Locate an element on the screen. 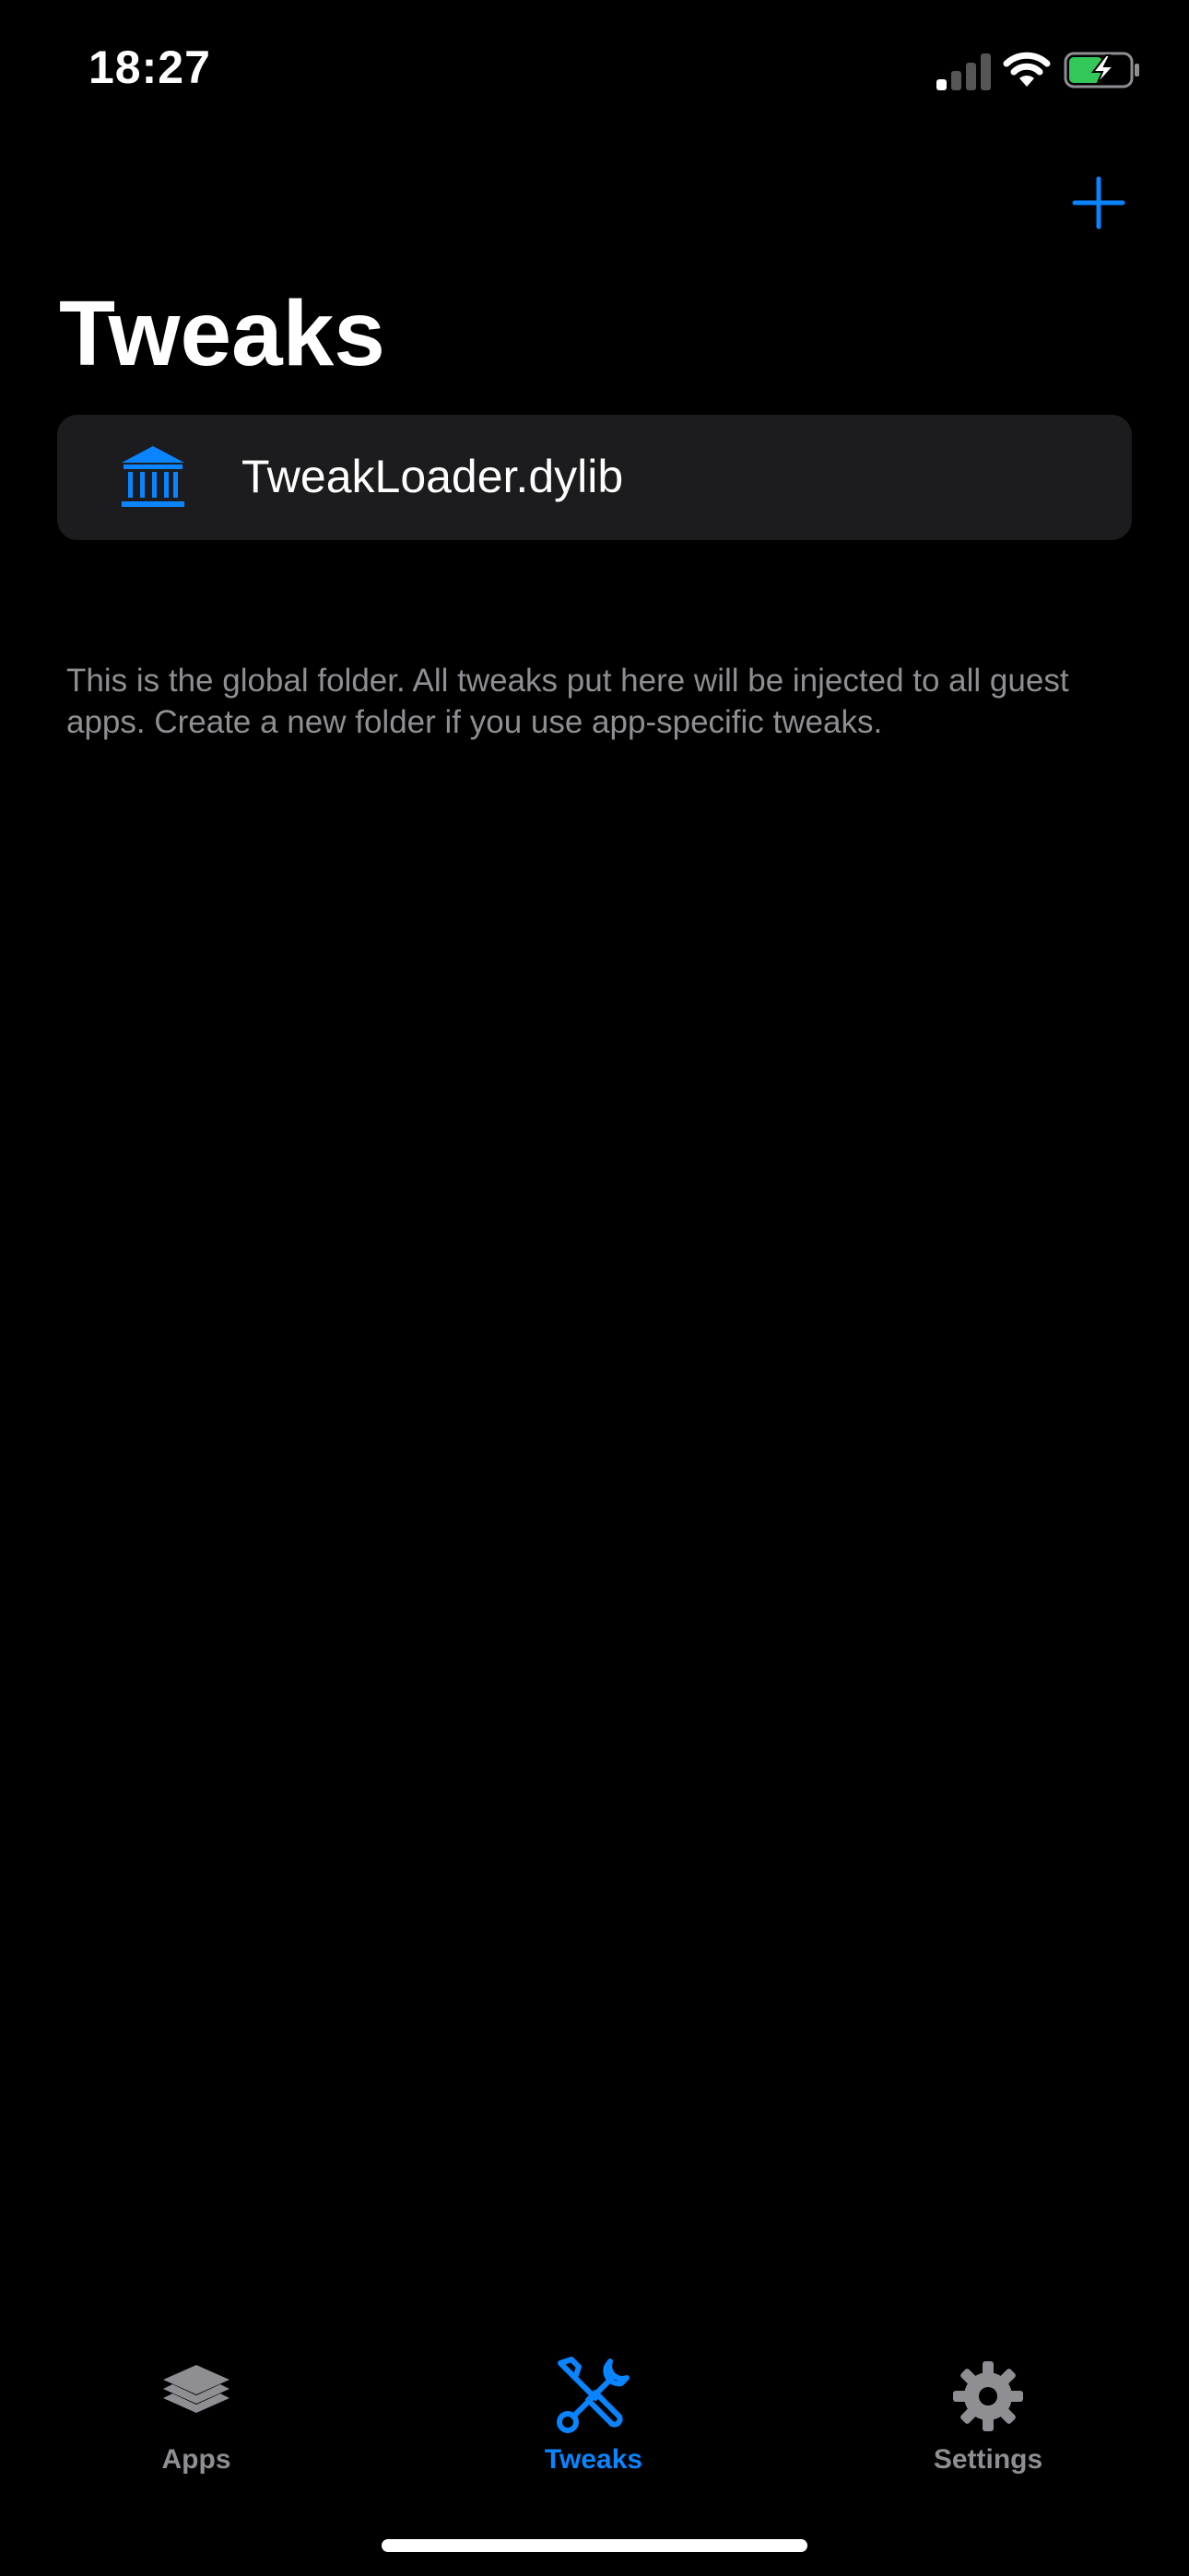  tab-bar: Apps Tweaks Settings is located at coordinates (594, 2415).